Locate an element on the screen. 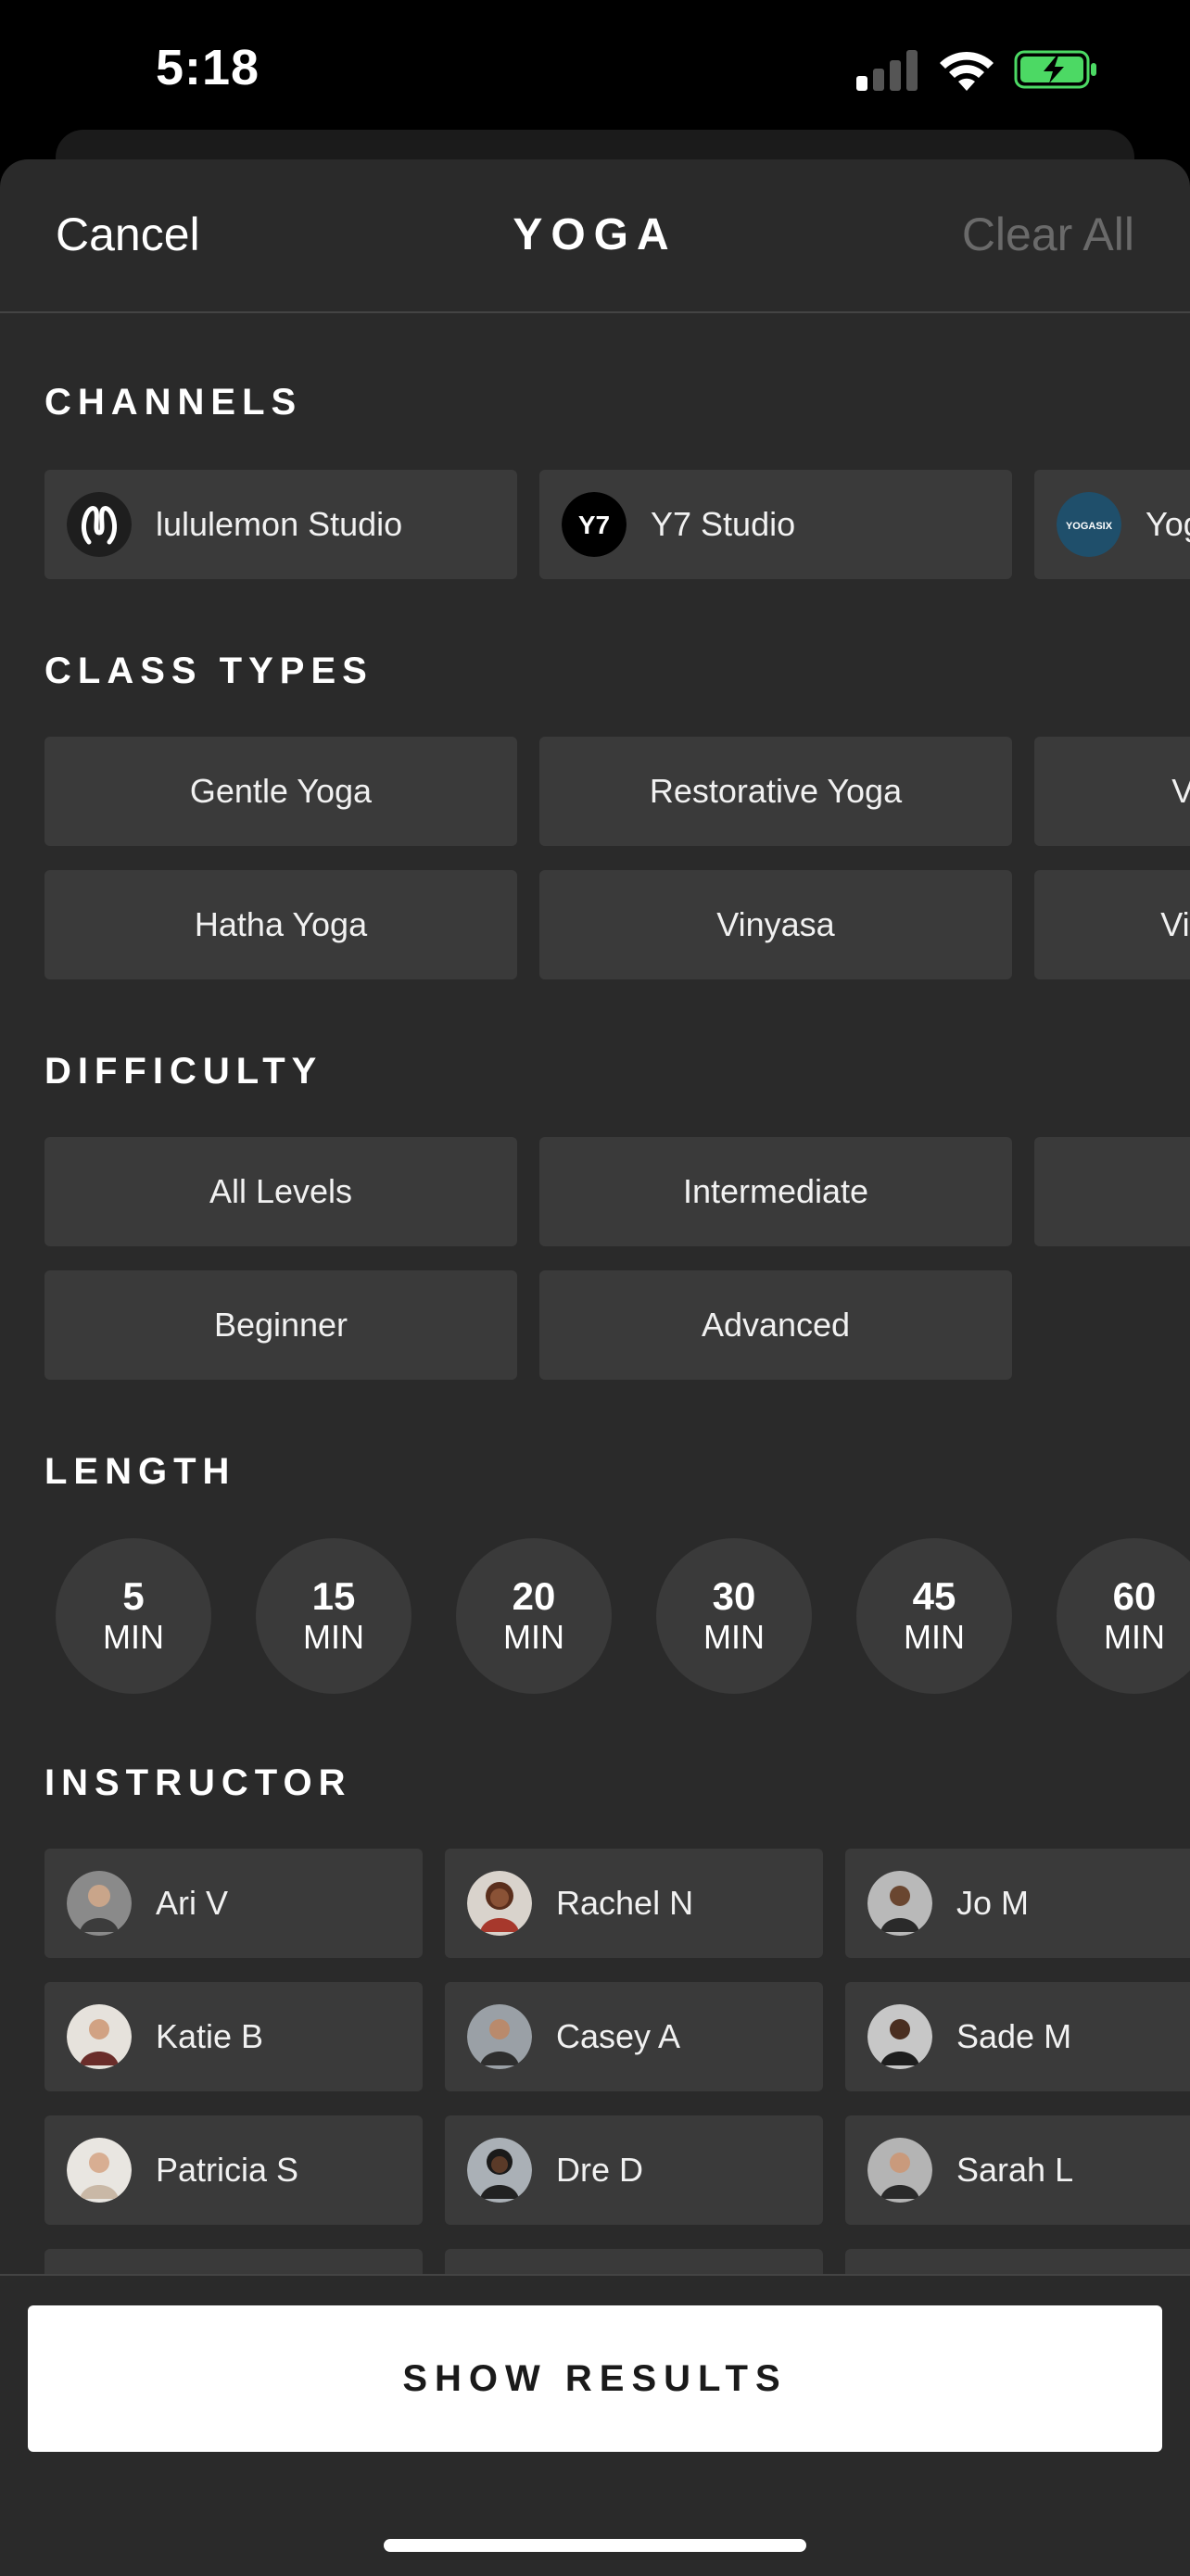 The width and height of the screenshot is (1190, 2576). class-type-chip: Gentle Yoga is located at coordinates (280, 792).